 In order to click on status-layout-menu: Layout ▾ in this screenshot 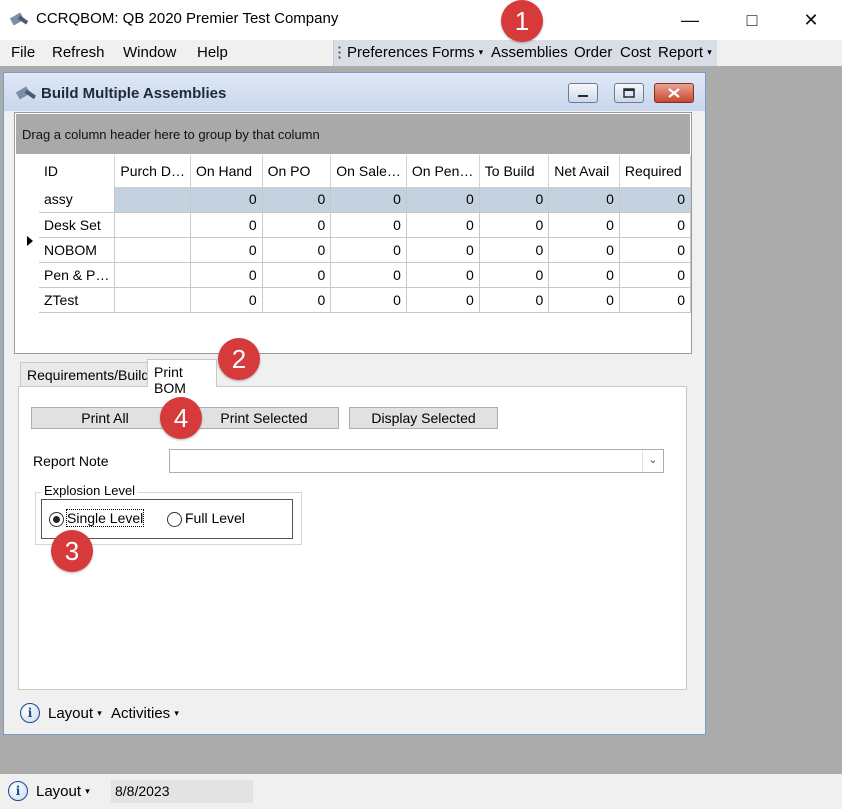, I will do `click(63, 791)`.